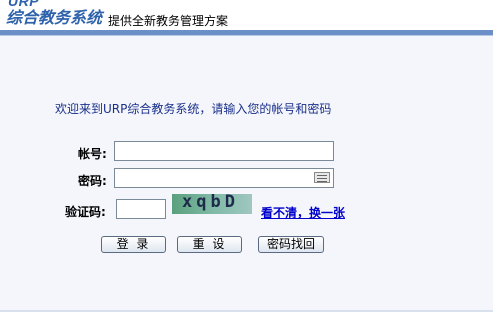 The height and width of the screenshot is (312, 493). Describe the element at coordinates (168, 21) in the screenshot. I see `tagline: 提供全新教务管理方案` at that location.